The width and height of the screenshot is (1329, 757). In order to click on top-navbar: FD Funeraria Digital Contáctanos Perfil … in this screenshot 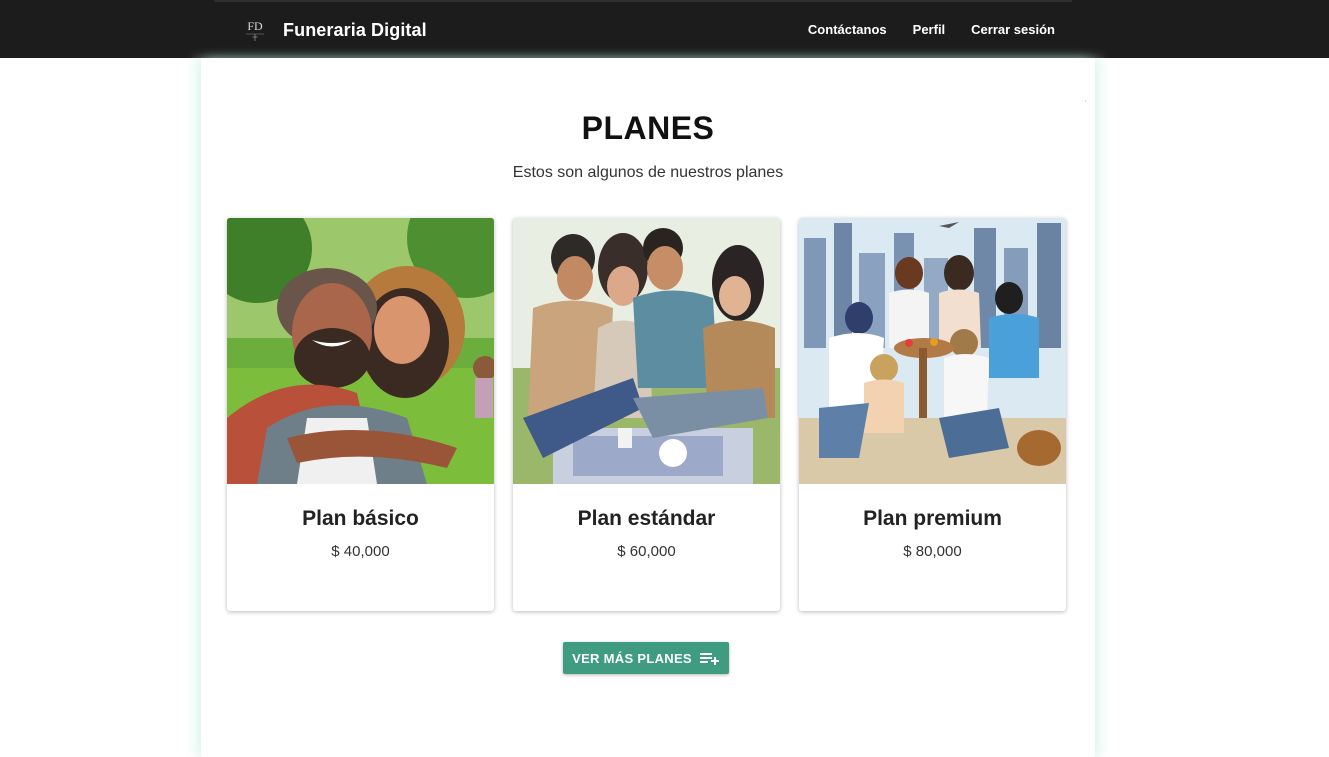, I will do `click(664, 29)`.